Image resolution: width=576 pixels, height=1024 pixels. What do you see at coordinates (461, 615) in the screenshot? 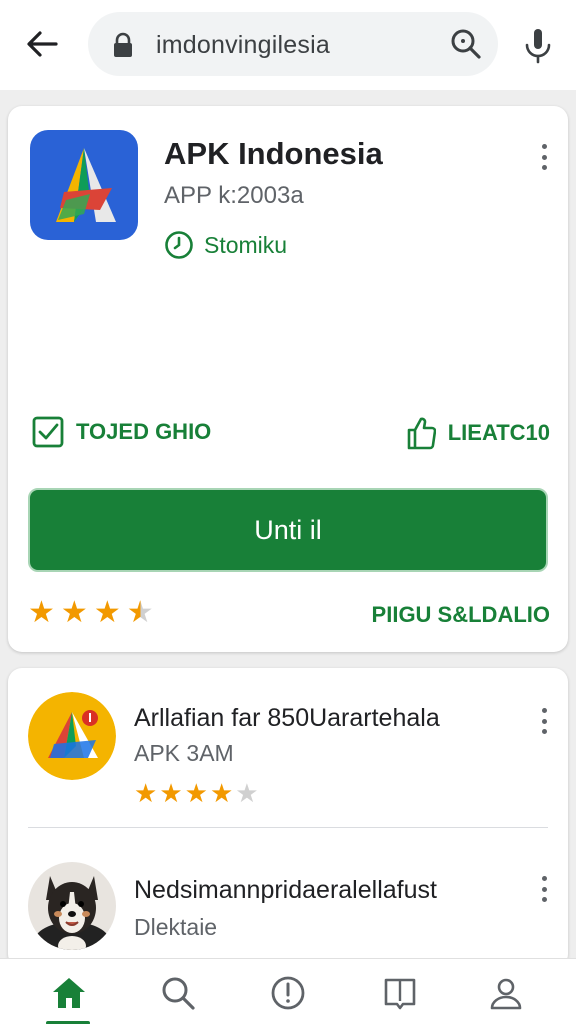
I see `ratings-link: PIIGU S&LDALIO` at bounding box center [461, 615].